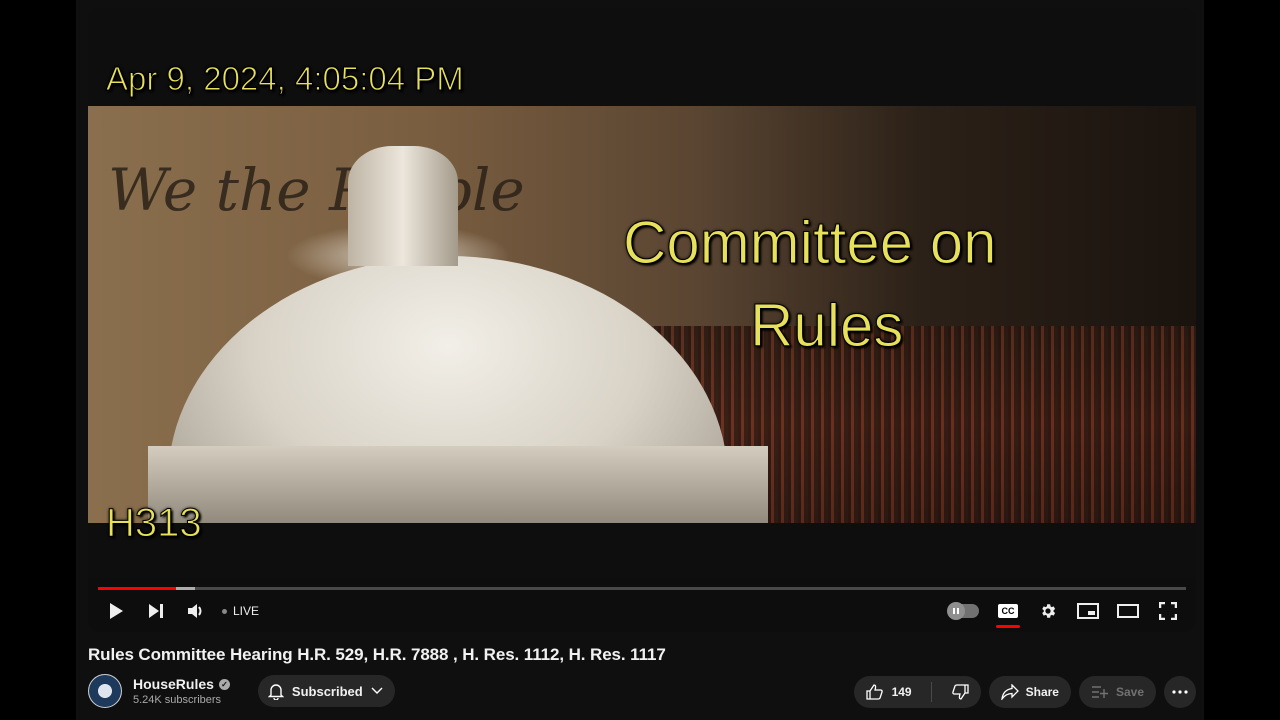  What do you see at coordinates (874, 692) in the screenshot?
I see `thumbs-up-icon` at bounding box center [874, 692].